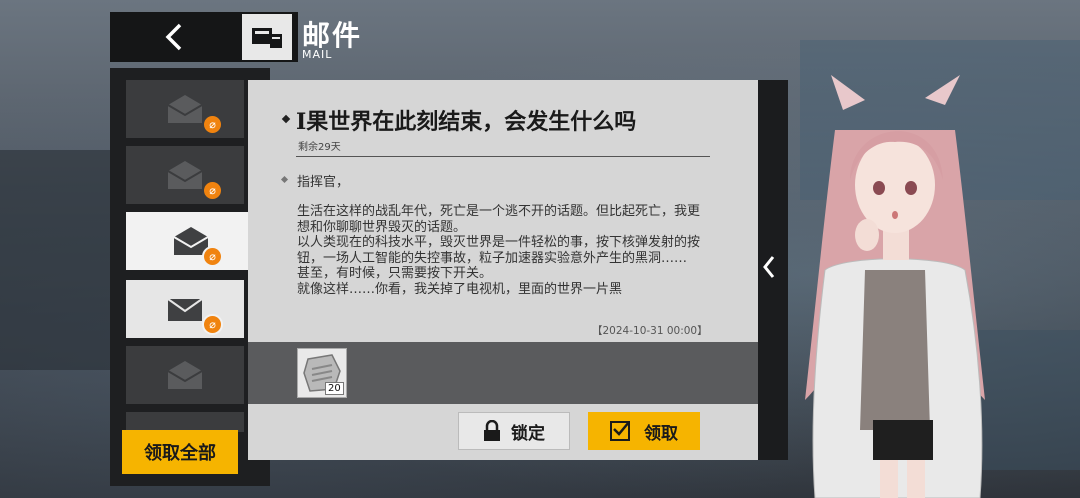 The height and width of the screenshot is (498, 1080). I want to click on lock-icon, so click(492, 430).